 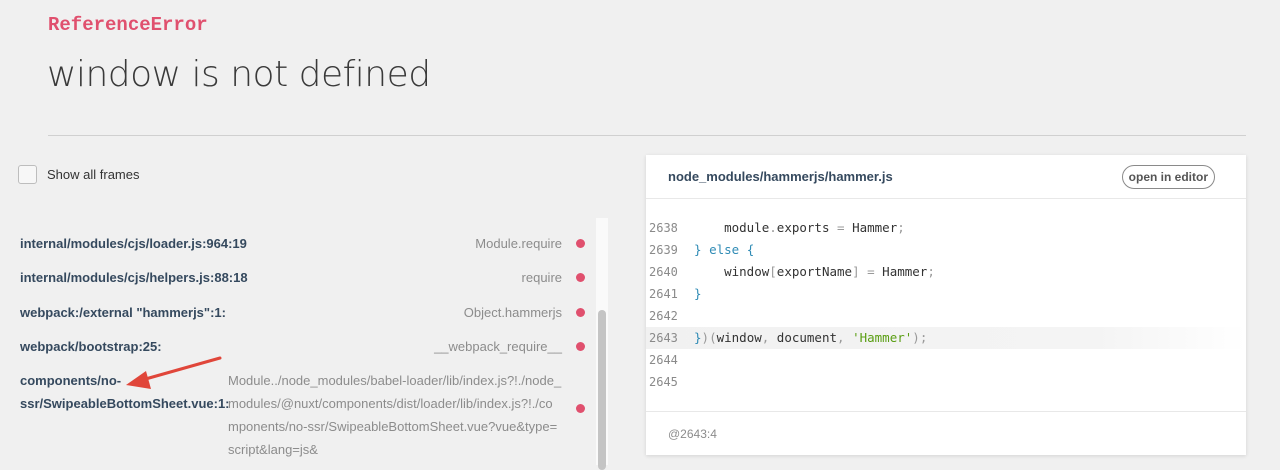 I want to click on show-all-frames-toggle: Show all frames, so click(x=78, y=174).